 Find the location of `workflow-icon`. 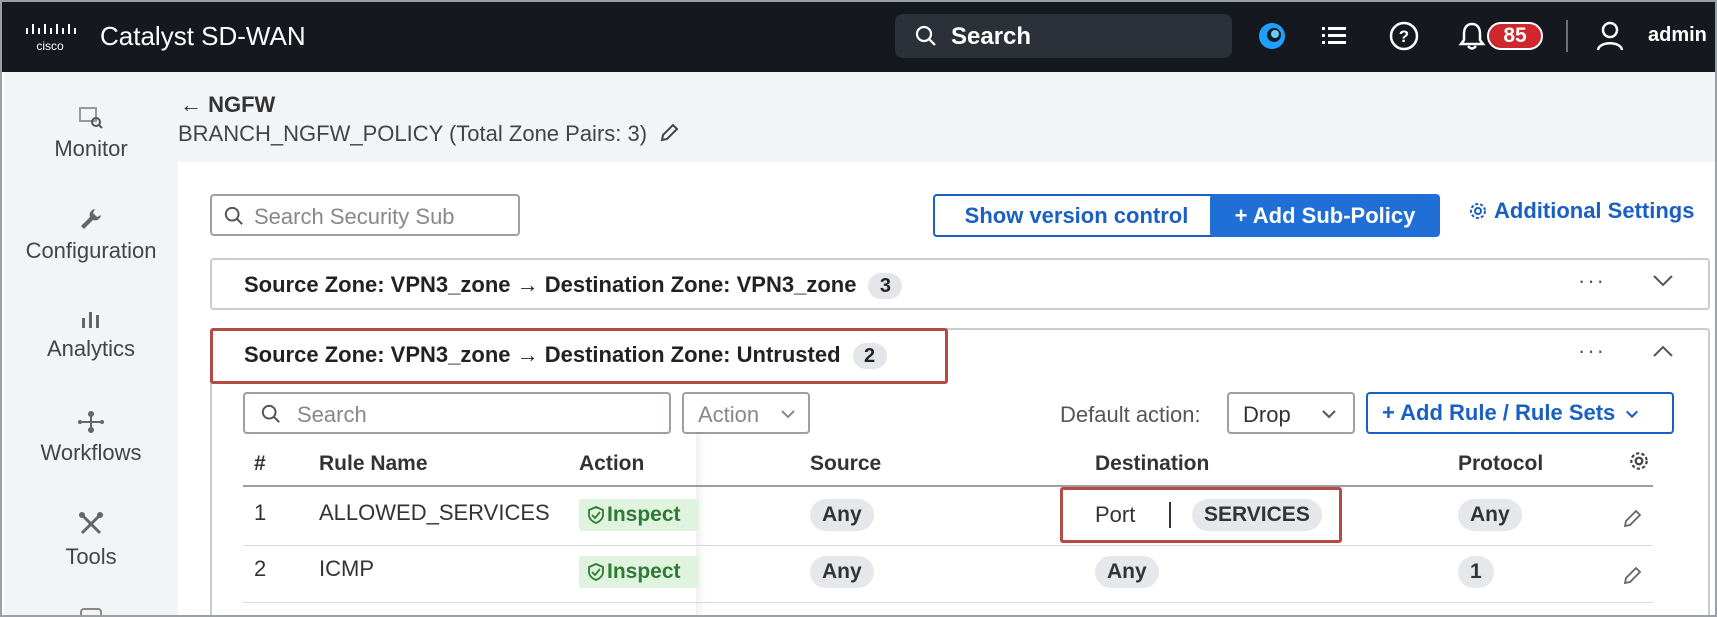

workflow-icon is located at coordinates (91, 422).